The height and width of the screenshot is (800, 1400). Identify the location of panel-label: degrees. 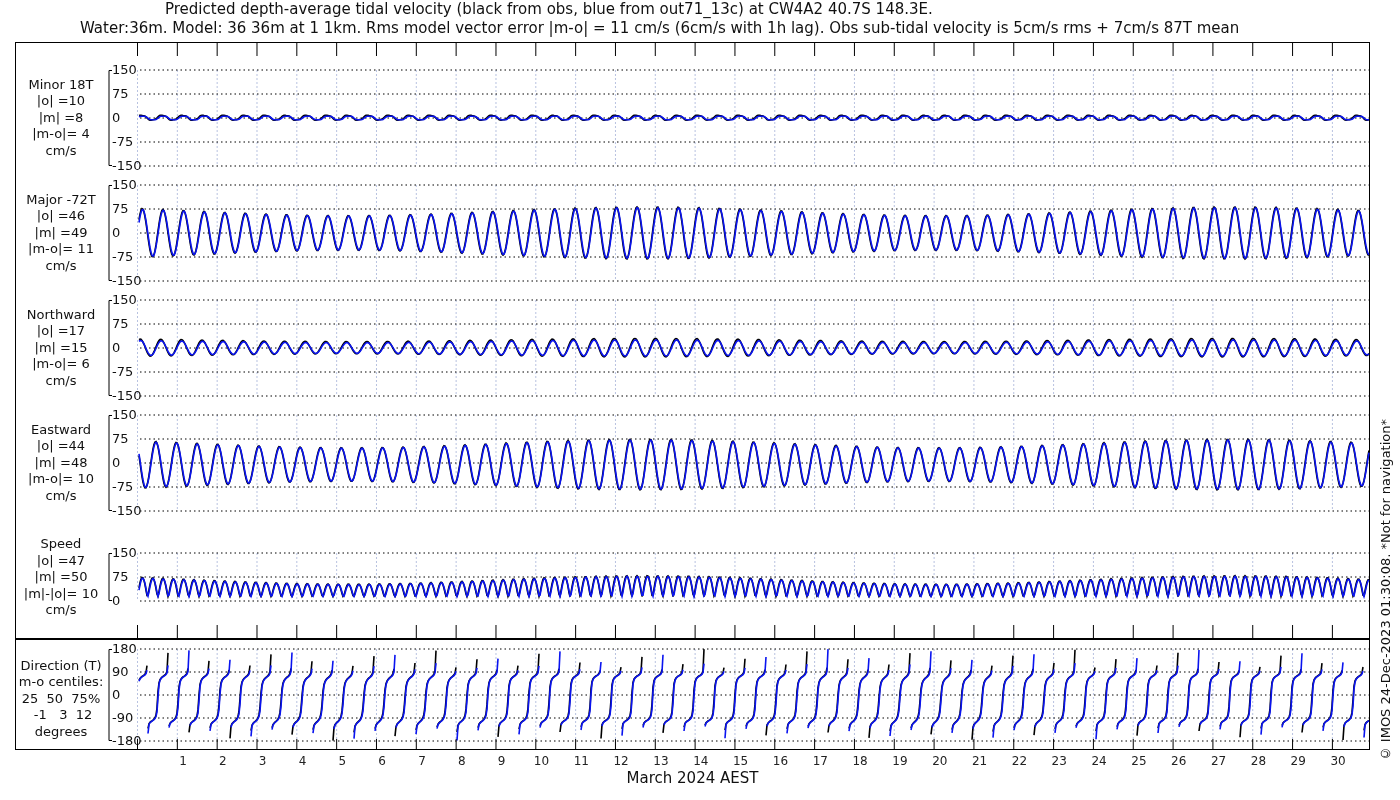
(61, 732).